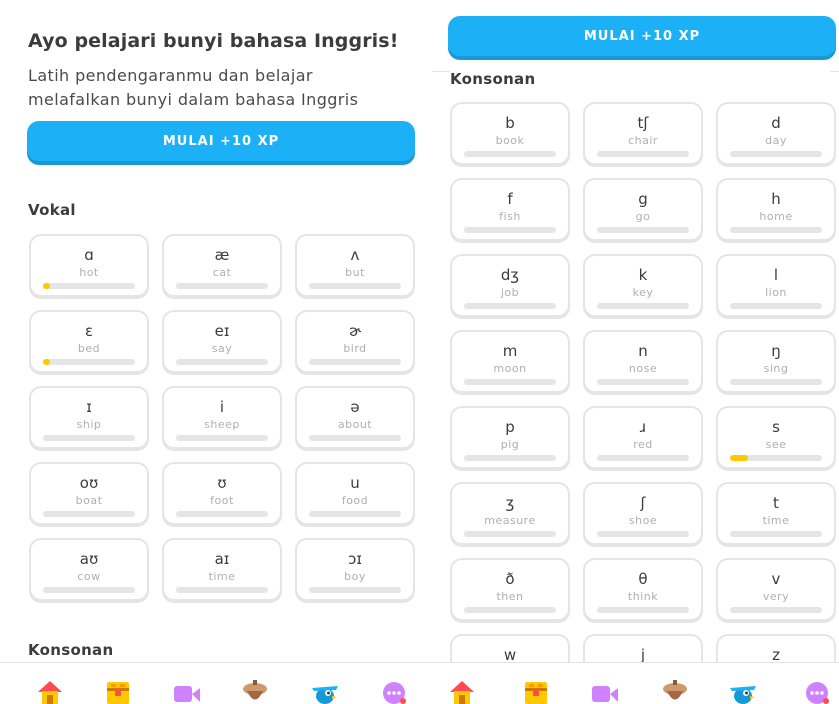 The width and height of the screenshot is (839, 704). What do you see at coordinates (510, 520) in the screenshot?
I see `example-word: measure` at bounding box center [510, 520].